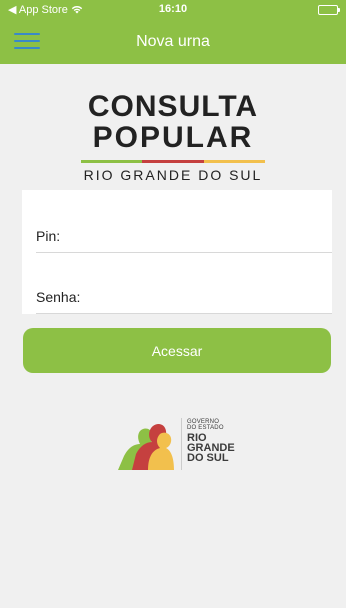 Image resolution: width=346 pixels, height=608 pixels. What do you see at coordinates (329, 10) in the screenshot?
I see `battery-icon` at bounding box center [329, 10].